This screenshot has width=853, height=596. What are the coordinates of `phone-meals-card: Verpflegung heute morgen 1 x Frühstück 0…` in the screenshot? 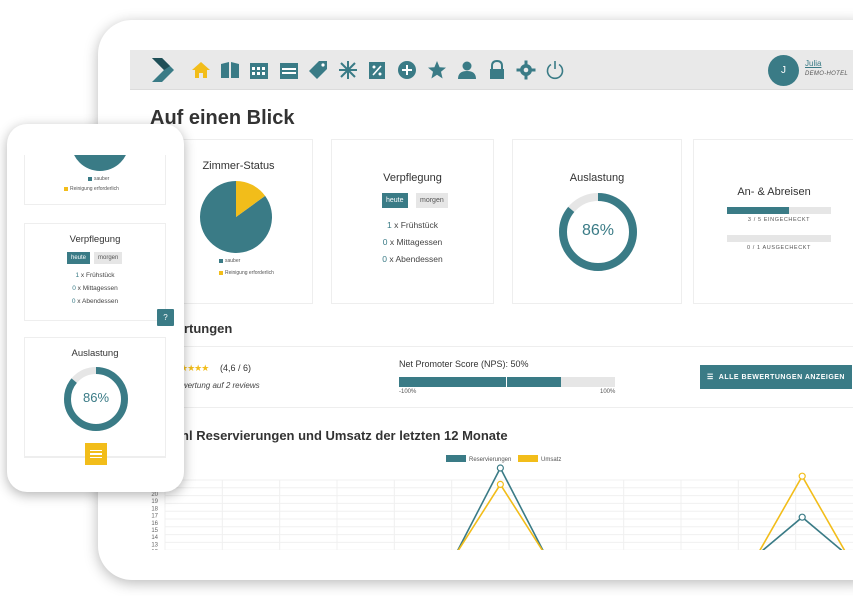 It's located at (95, 272).